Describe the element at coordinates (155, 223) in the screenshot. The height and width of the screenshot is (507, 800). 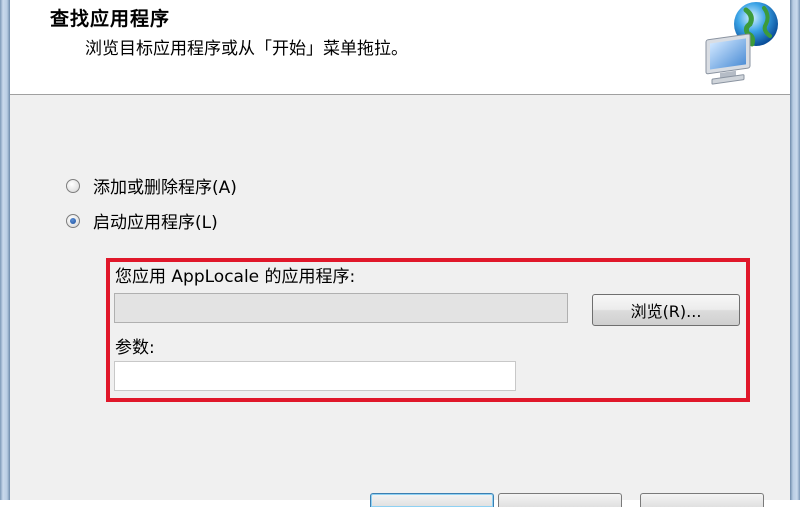
I see `radio-label-start-app: 启动应用程序(L)` at that location.